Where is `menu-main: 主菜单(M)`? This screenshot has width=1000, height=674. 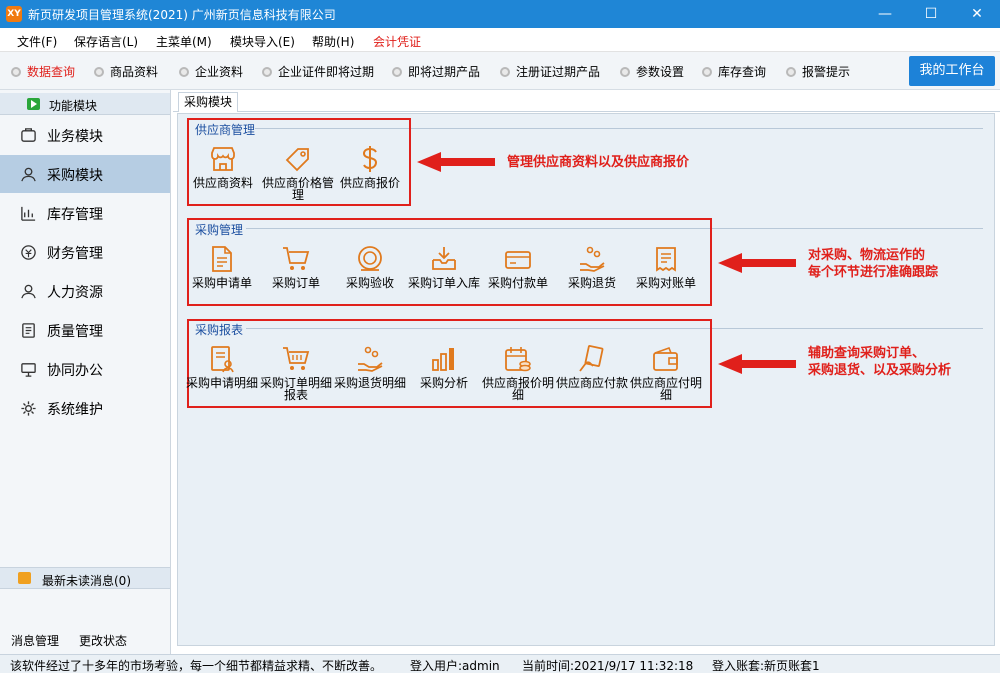 menu-main: 主菜单(M) is located at coordinates (184, 41).